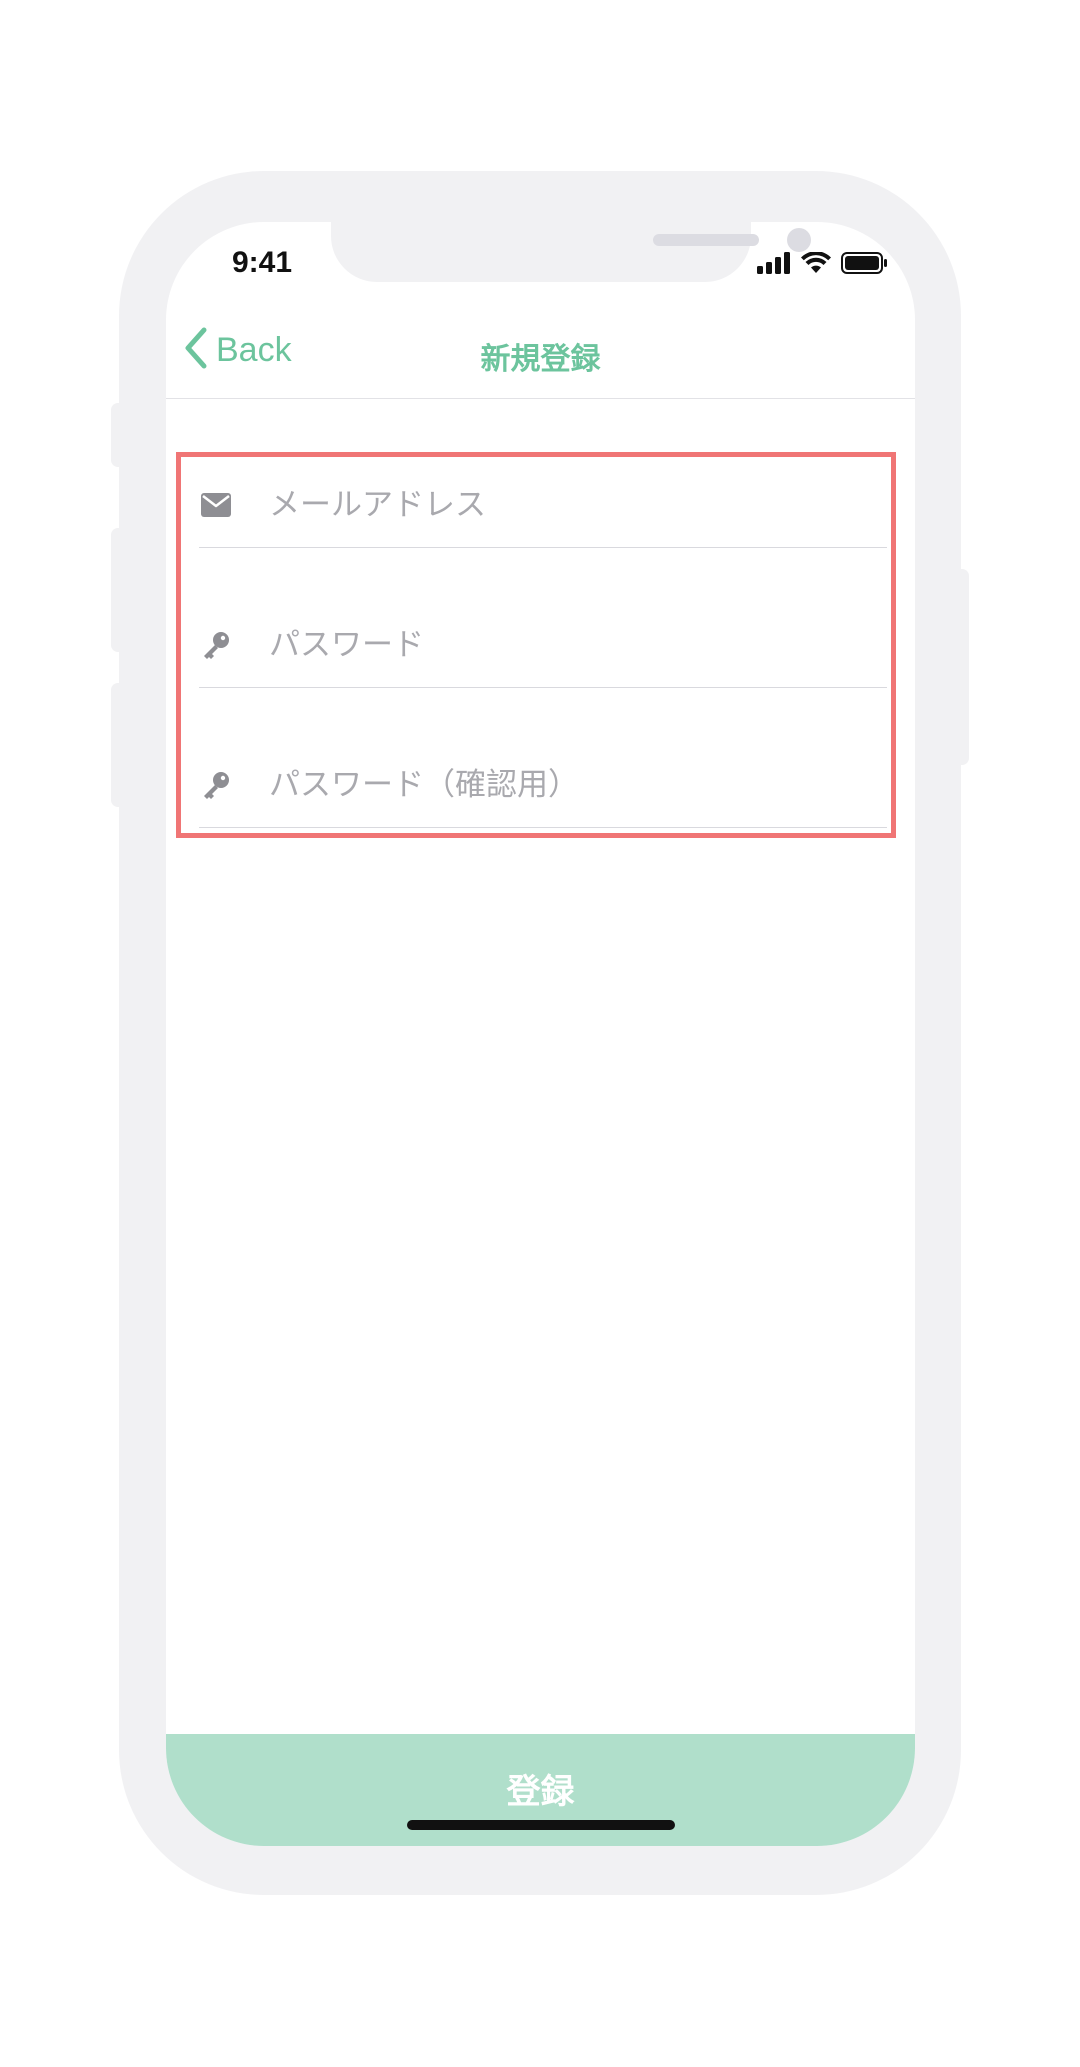 Image resolution: width=1080 pixels, height=2067 pixels. I want to click on email-input, so click(569, 505).